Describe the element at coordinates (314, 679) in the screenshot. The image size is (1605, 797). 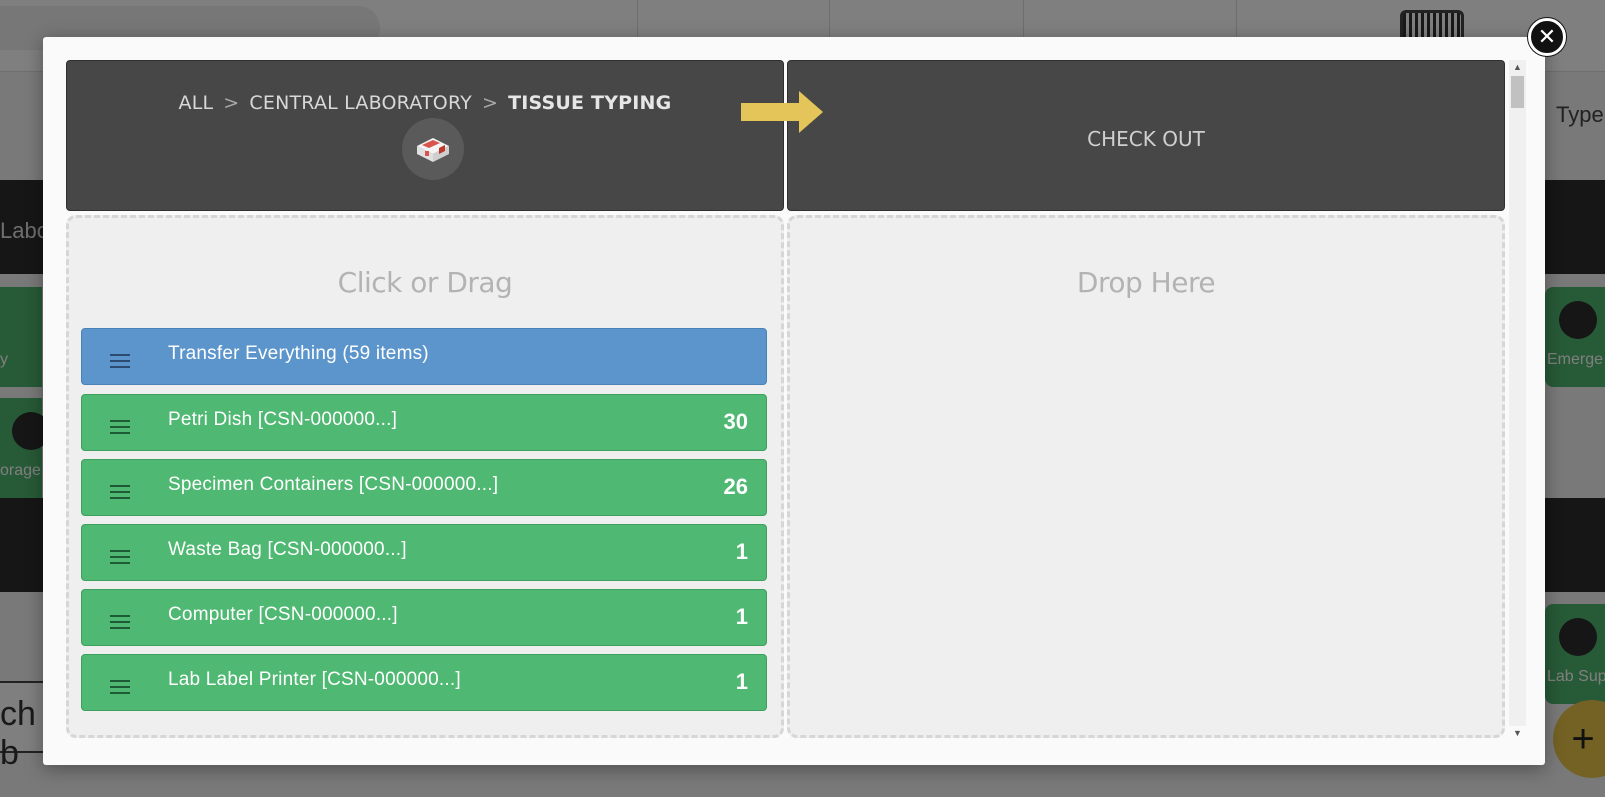
I see `item-label: Lab Label Printer [CSN-000000...]` at that location.